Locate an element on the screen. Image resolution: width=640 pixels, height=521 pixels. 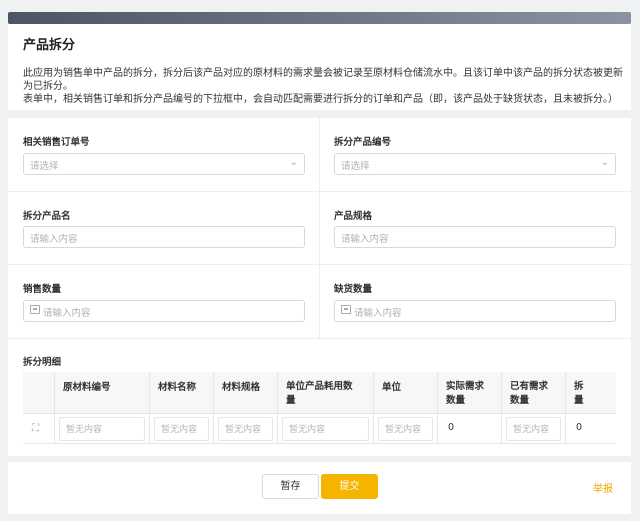
split-product-name-placeholder: 请输入内容 is located at coordinates (54, 239).